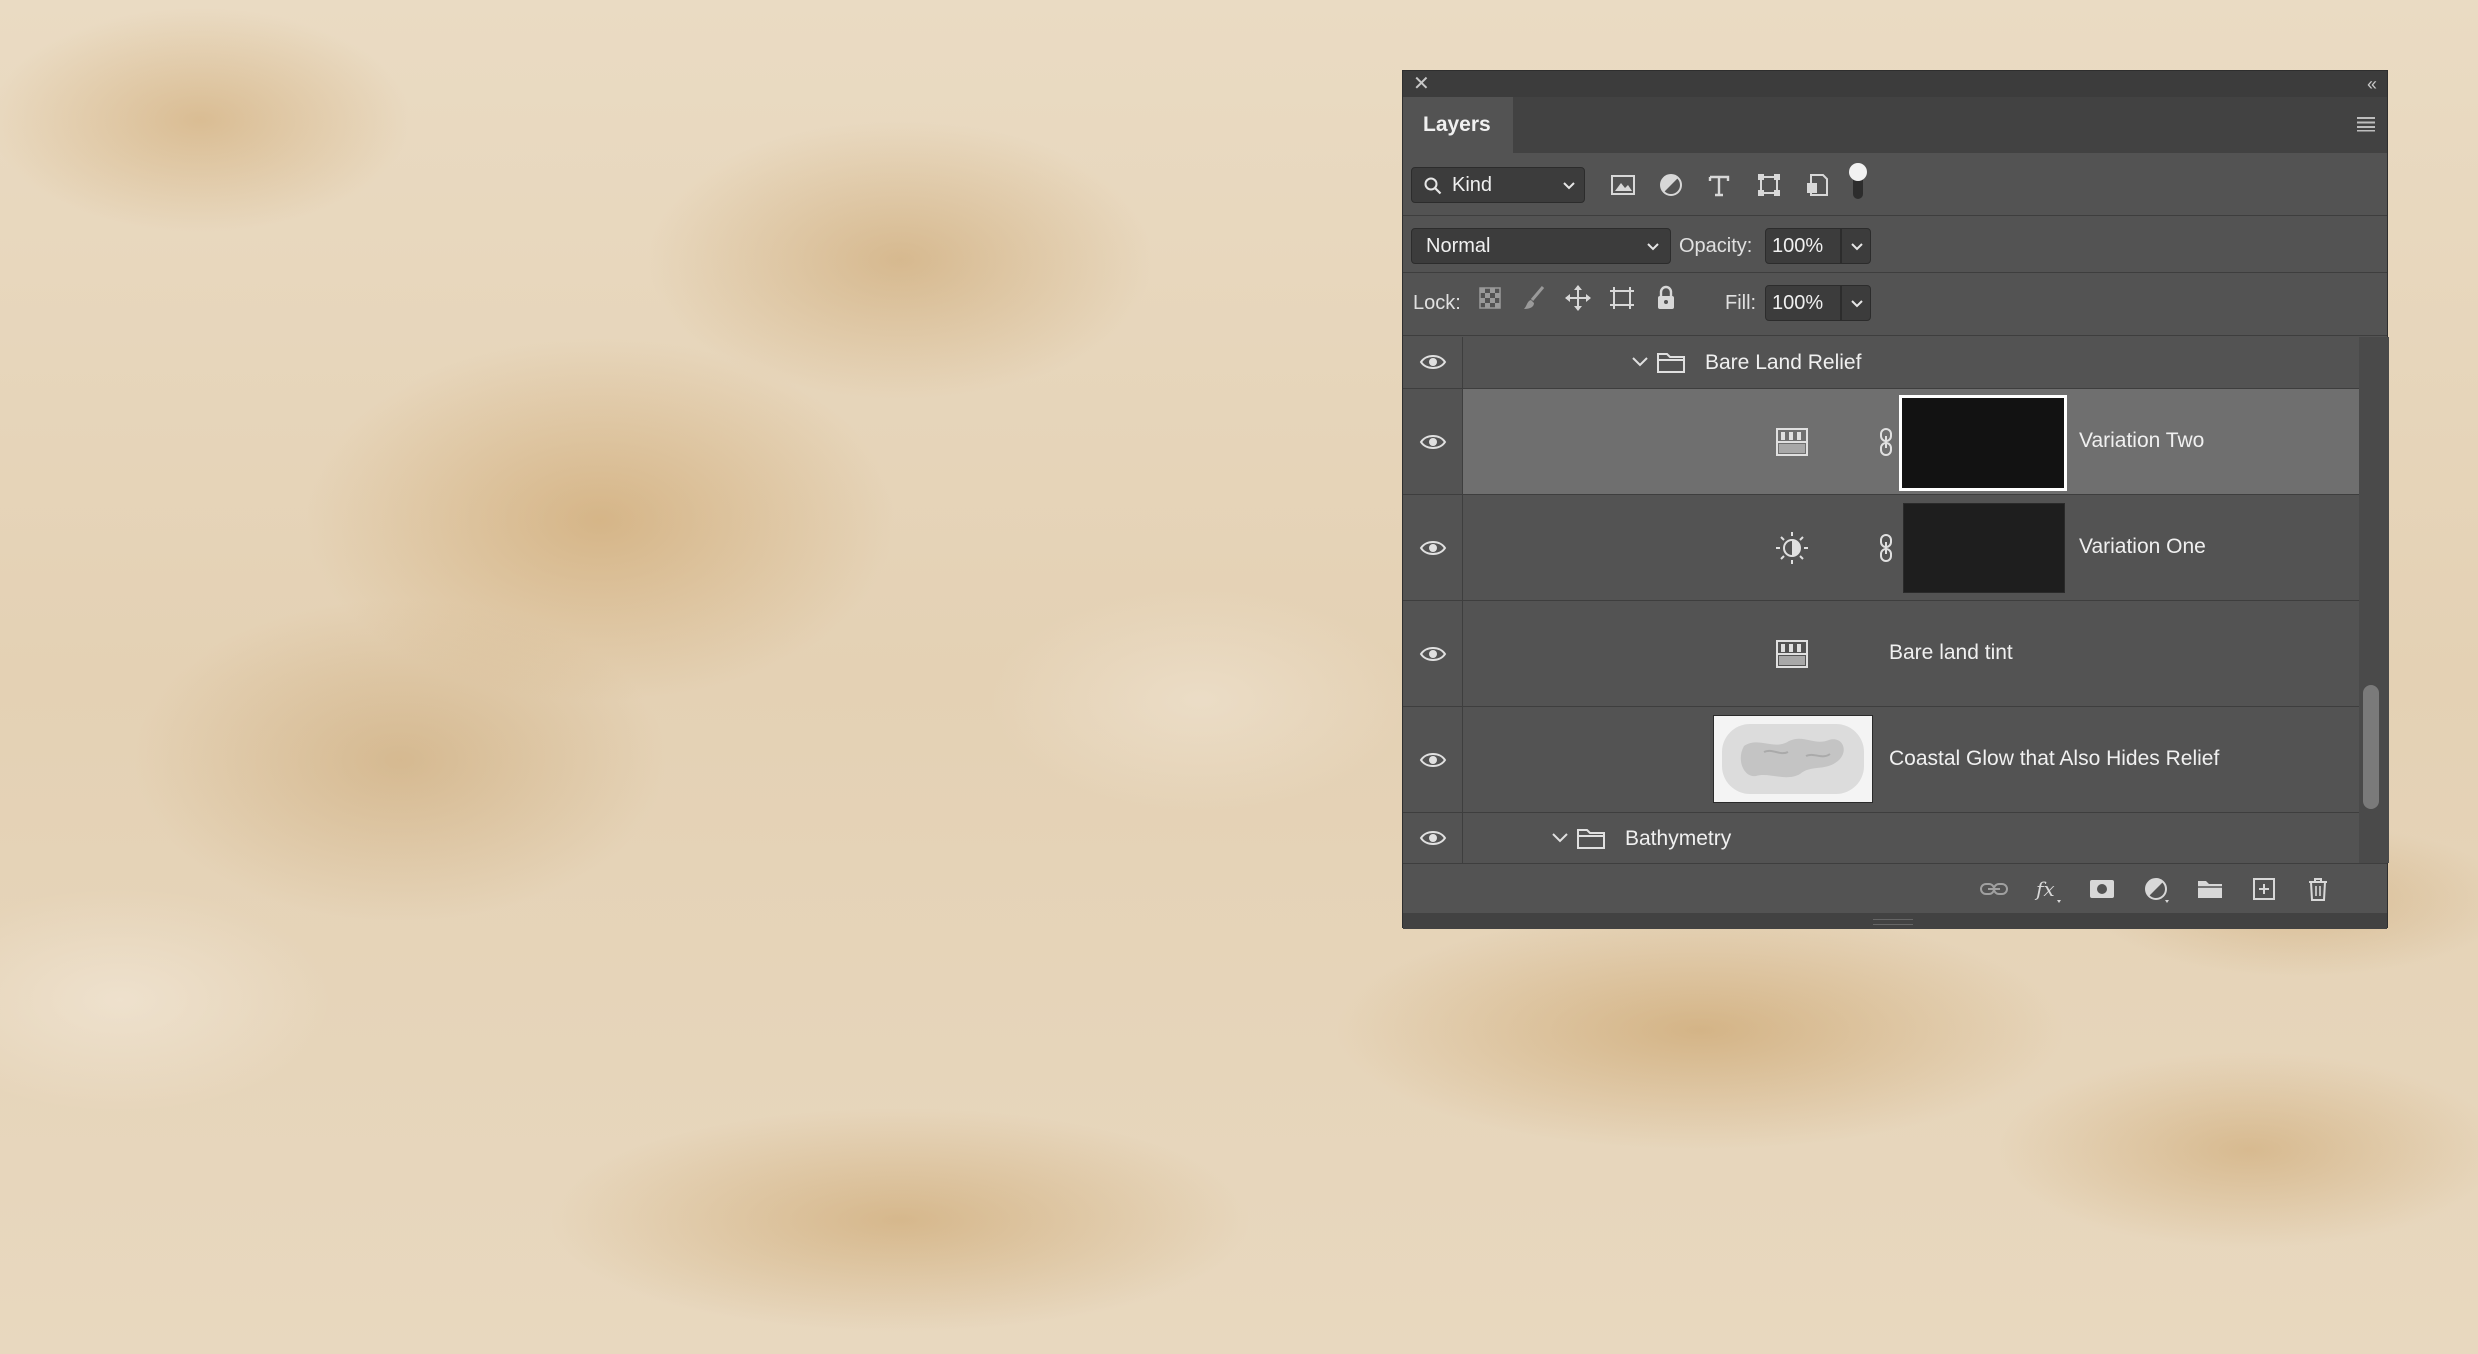 This screenshot has height=1354, width=2478. I want to click on layer-name: Bare Land Relief, so click(1783, 362).